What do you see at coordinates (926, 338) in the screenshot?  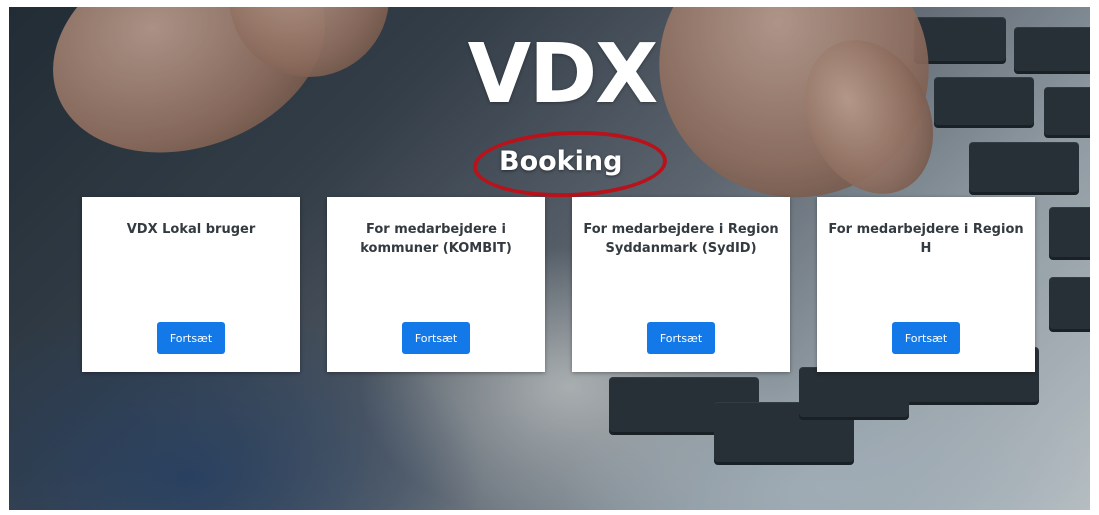 I see `continue-button-region-h: Fortsæt` at bounding box center [926, 338].